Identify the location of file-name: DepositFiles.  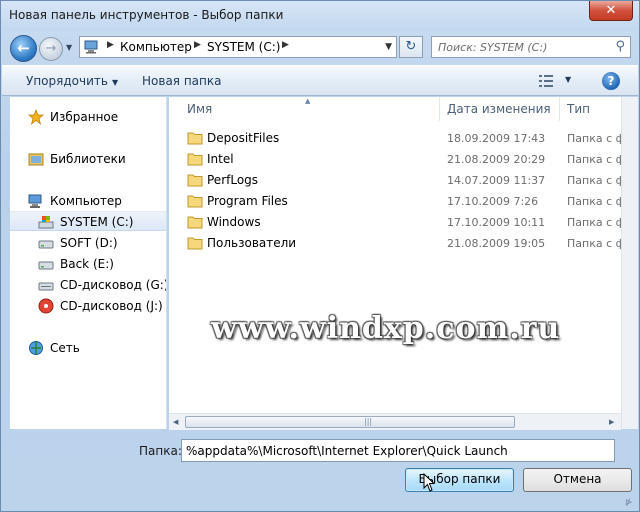
(243, 138).